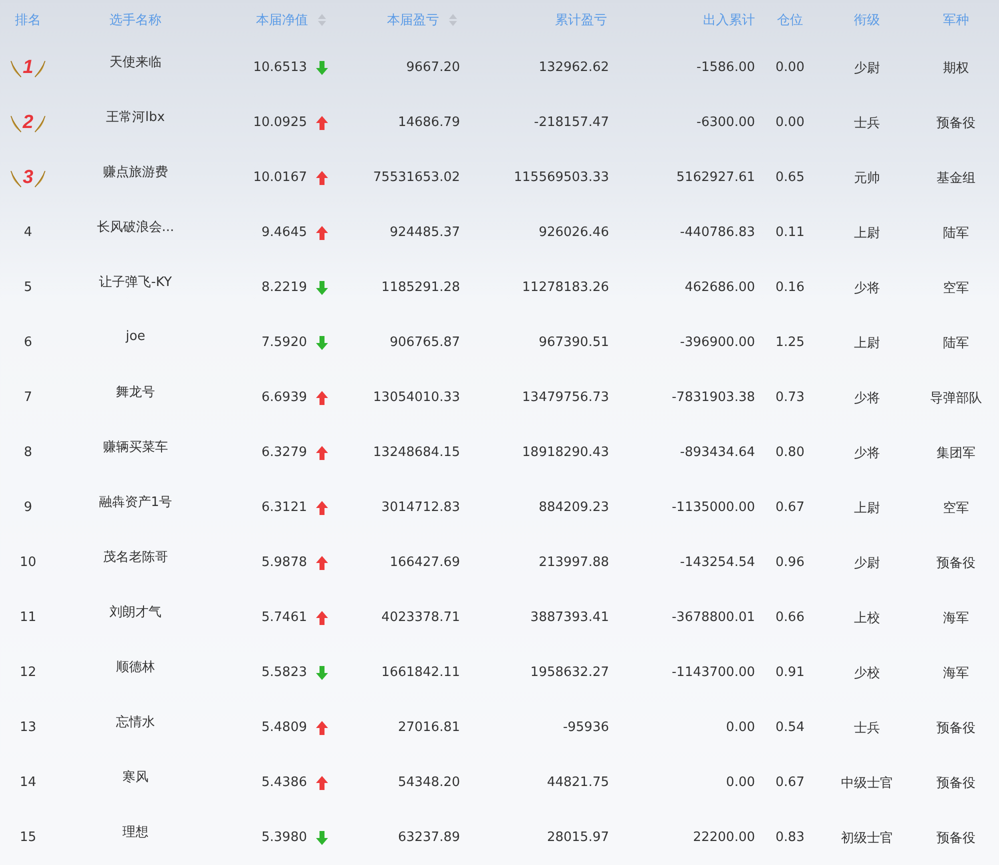 Image resolution: width=999 pixels, height=865 pixels. Describe the element at coordinates (284, 287) in the screenshot. I see `net-value: 8.2219` at that location.